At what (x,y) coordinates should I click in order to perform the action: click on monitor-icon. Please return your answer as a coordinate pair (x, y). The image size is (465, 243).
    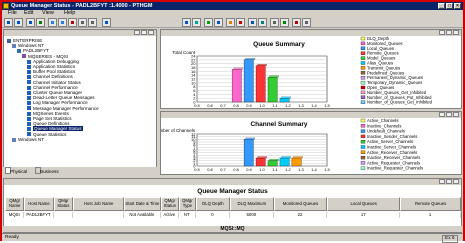
    Looking at the image, I should click on (252, 22).